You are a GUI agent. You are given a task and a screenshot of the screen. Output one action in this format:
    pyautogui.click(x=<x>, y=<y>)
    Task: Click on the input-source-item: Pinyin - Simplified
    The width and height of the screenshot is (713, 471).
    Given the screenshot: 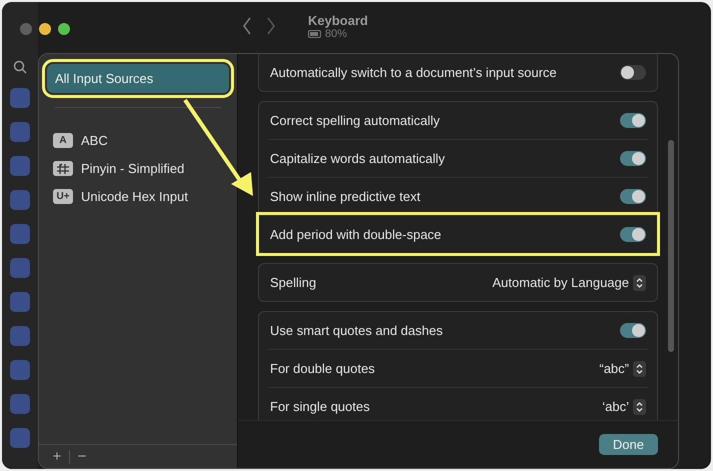 What is the action you would take?
    pyautogui.click(x=132, y=168)
    